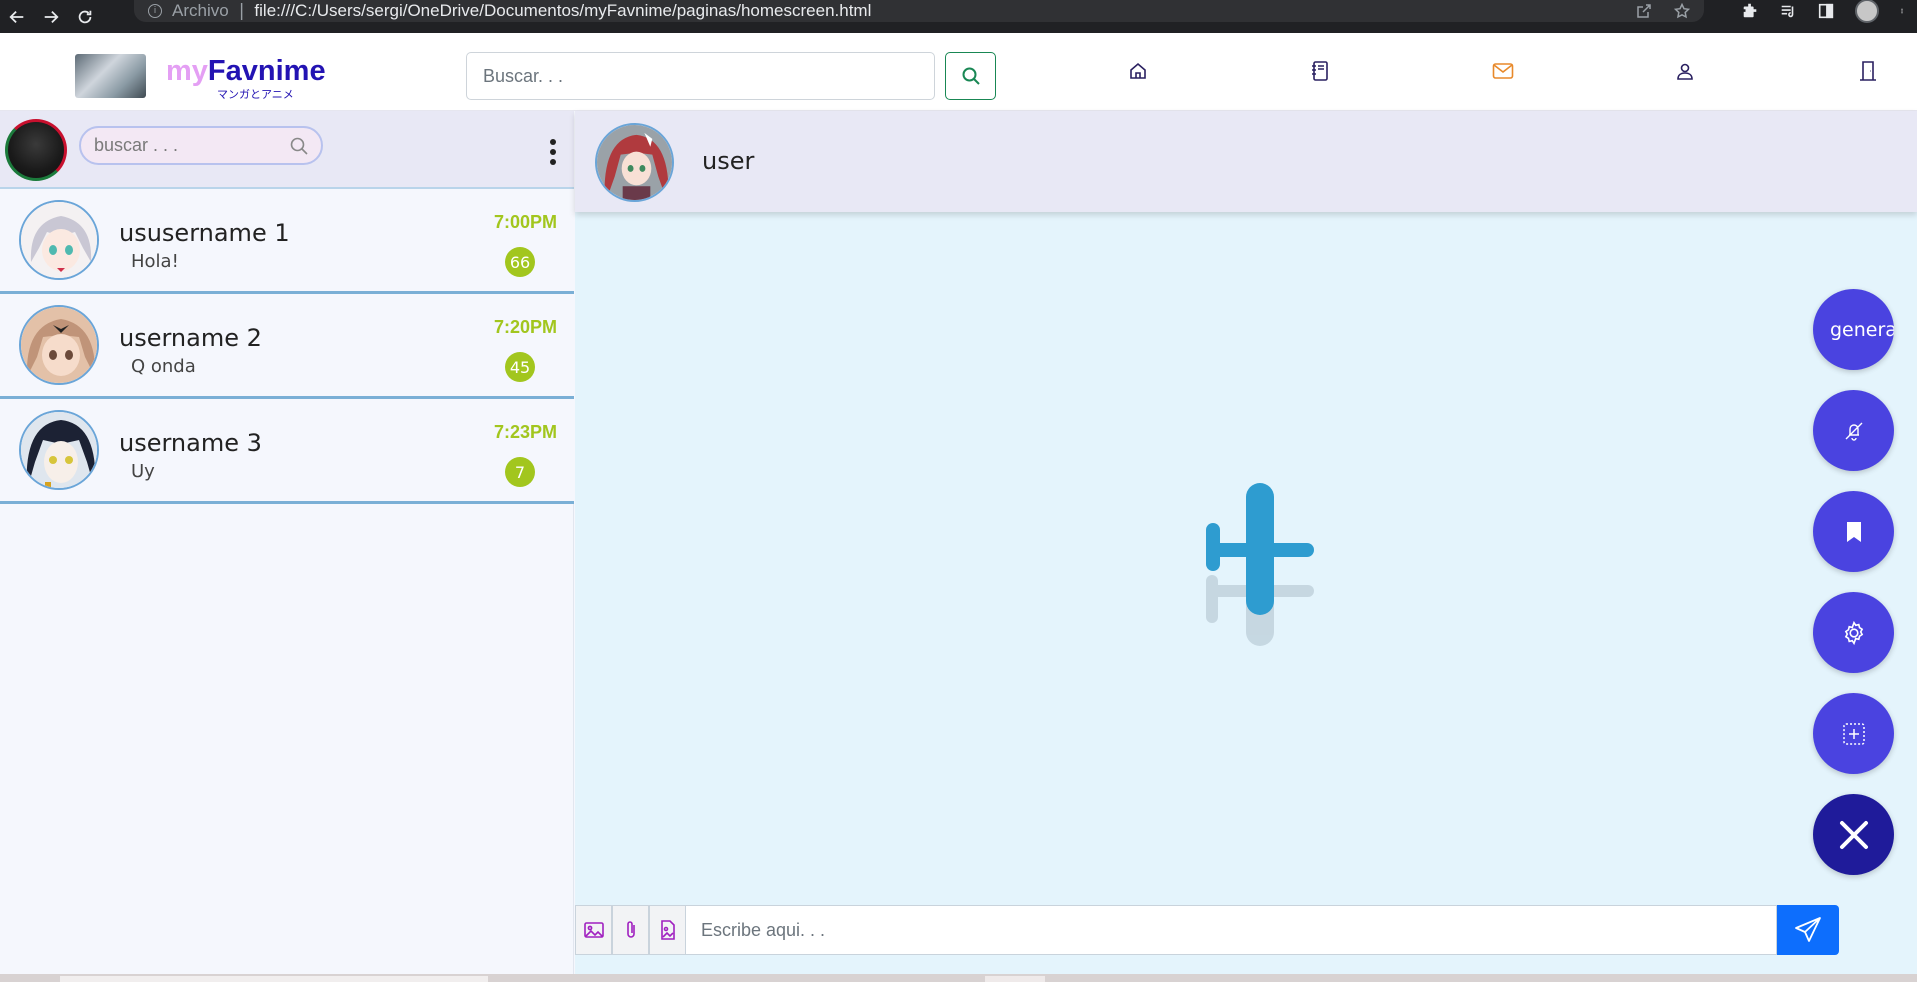 The height and width of the screenshot is (982, 1917). I want to click on app-logo: myFavnime, so click(246, 71).